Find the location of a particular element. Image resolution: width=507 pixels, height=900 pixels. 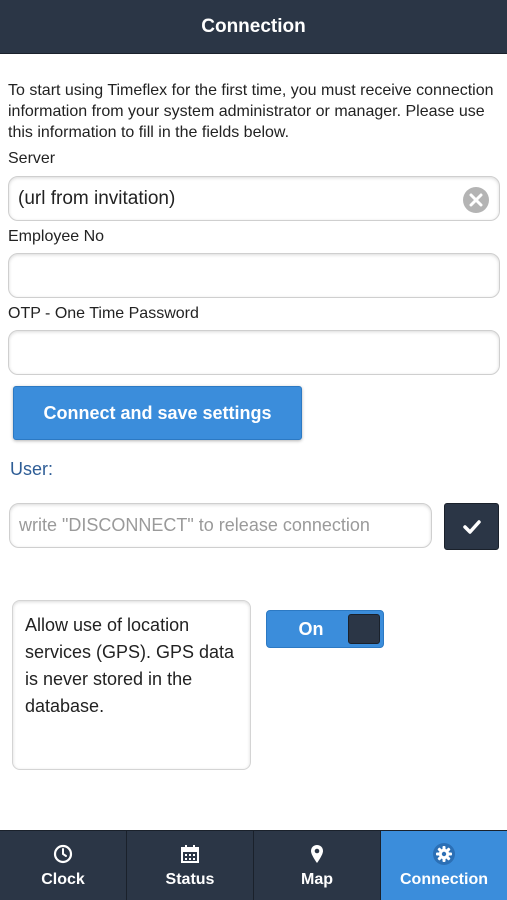

page-title: Connection is located at coordinates (253, 26).